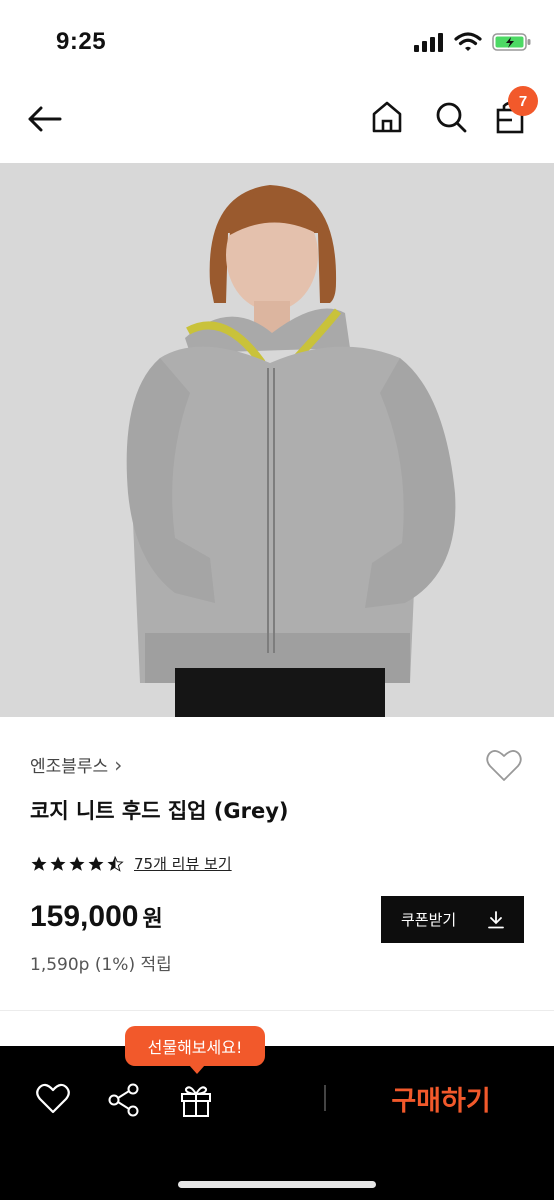 The image size is (554, 1200). Describe the element at coordinates (196, 1100) in the screenshot. I see `gift-icon` at that location.